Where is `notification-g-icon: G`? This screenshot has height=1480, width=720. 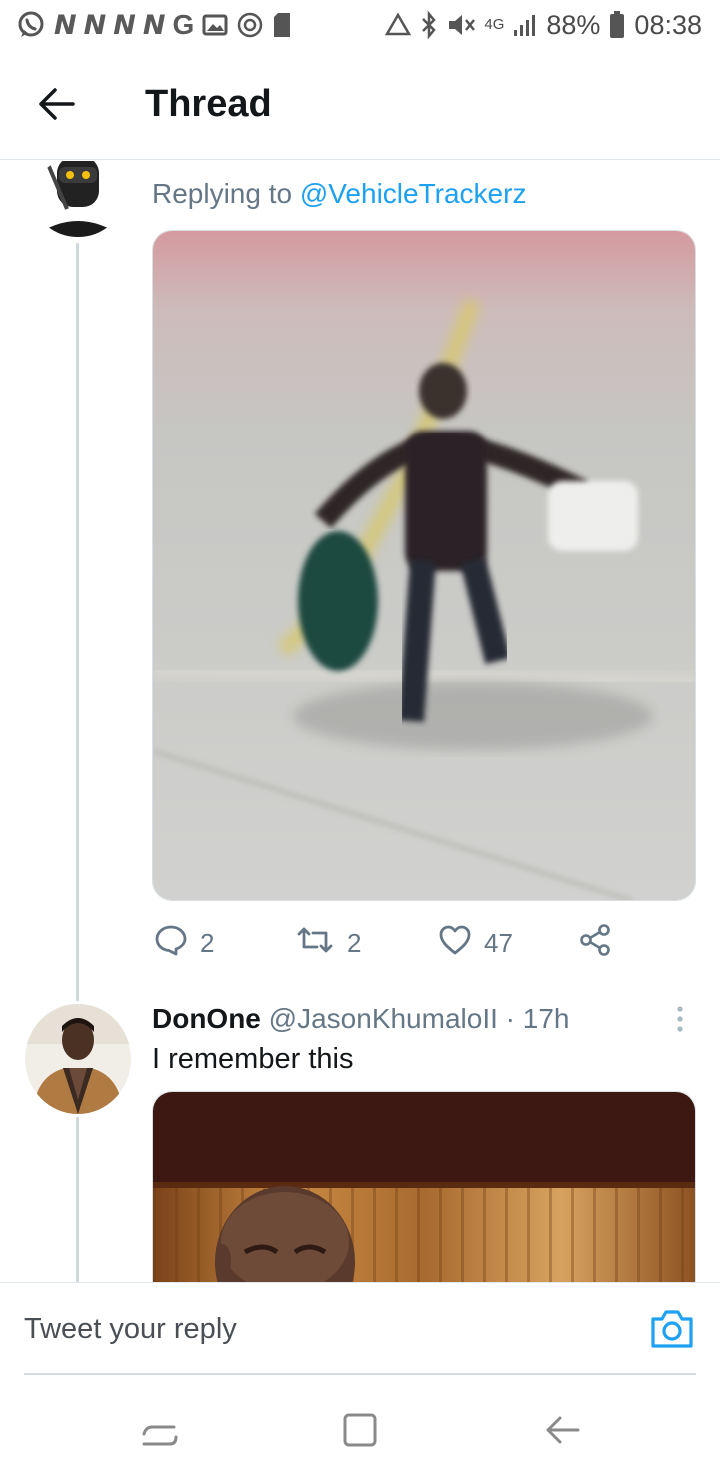 notification-g-icon: G is located at coordinates (183, 24).